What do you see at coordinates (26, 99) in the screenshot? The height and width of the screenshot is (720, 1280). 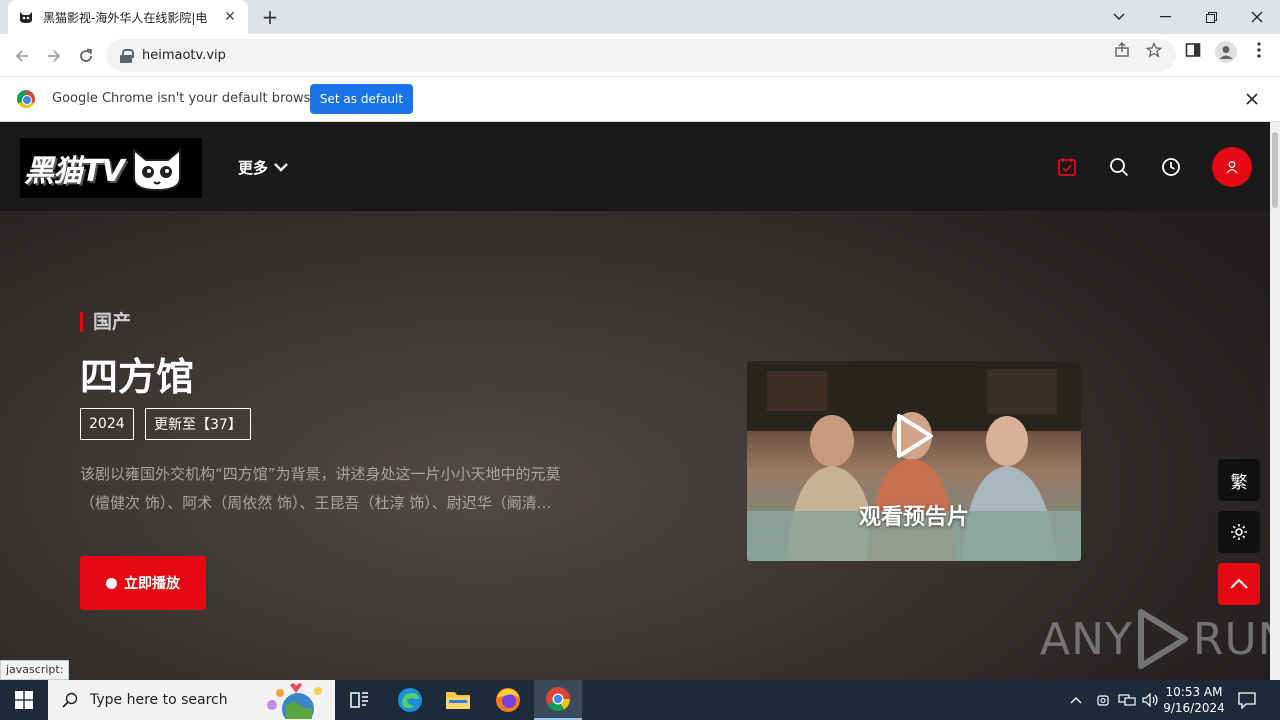 I see `chrome-logo-icon` at bounding box center [26, 99].